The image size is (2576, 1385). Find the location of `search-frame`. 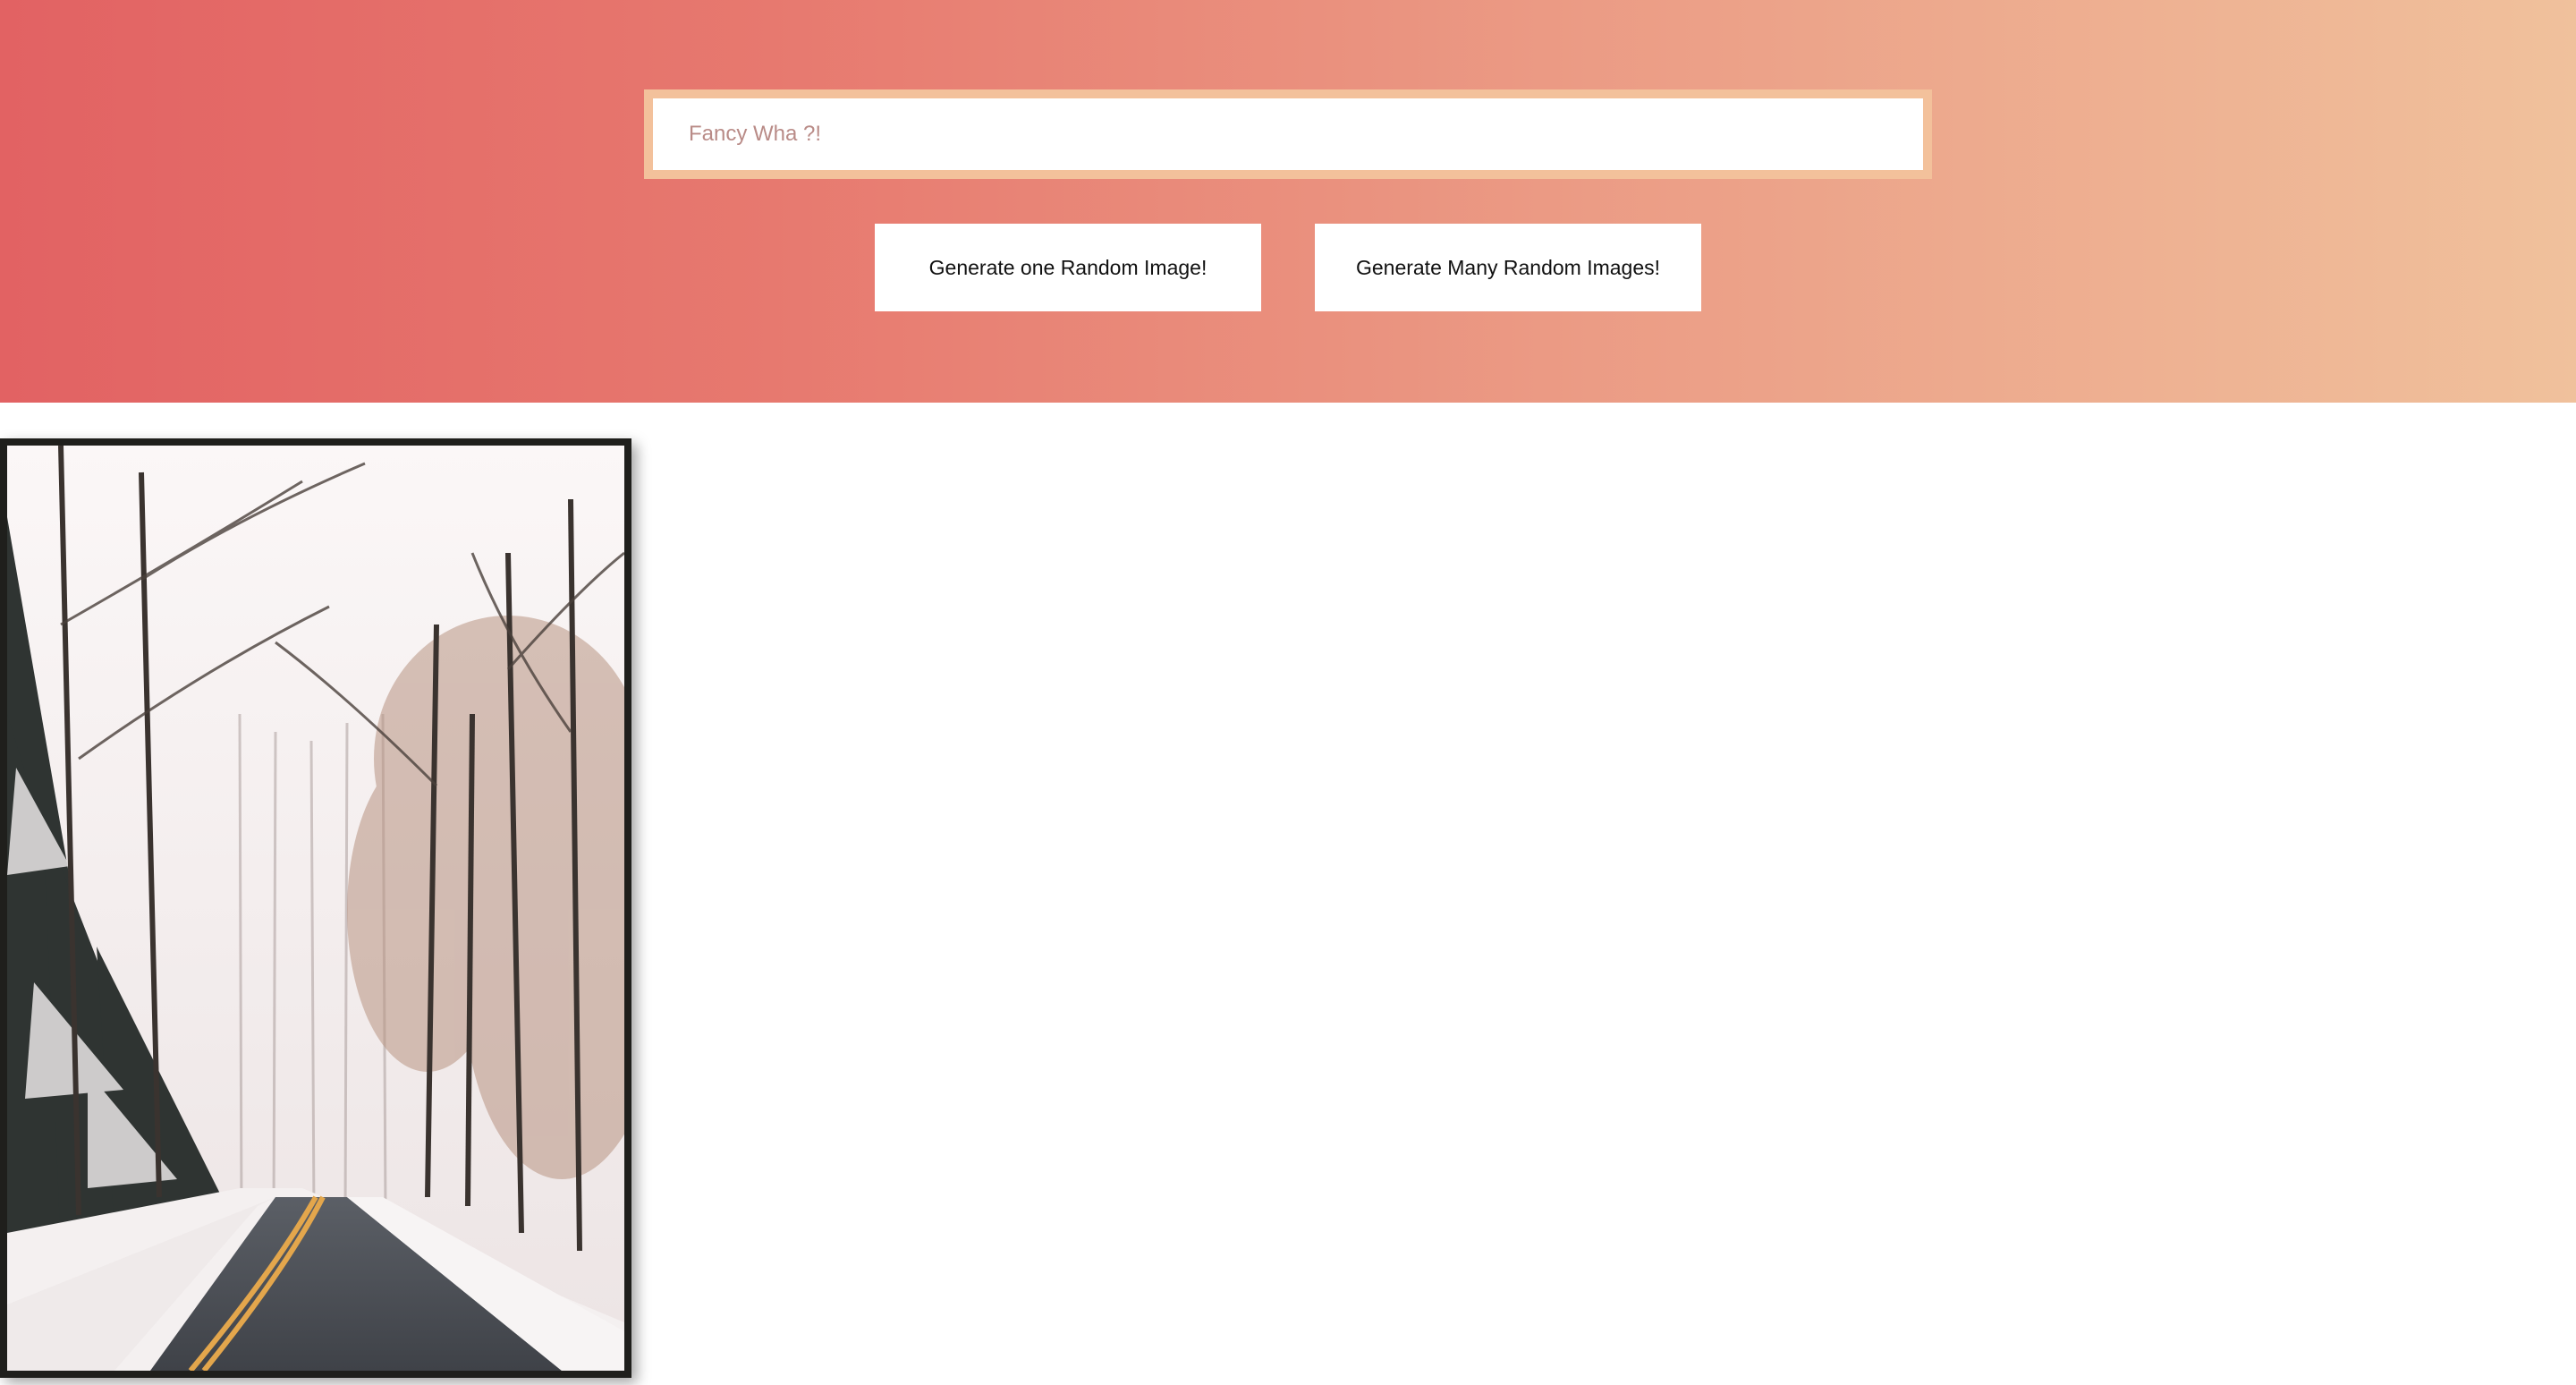

search-frame is located at coordinates (1288, 134).